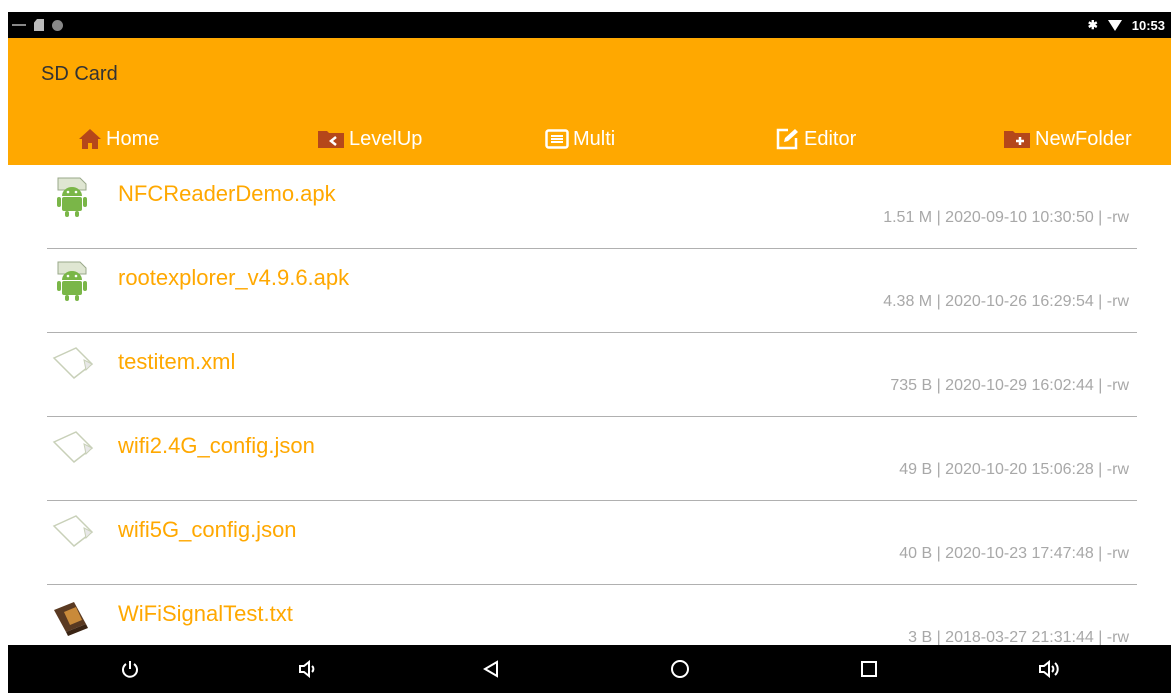 This screenshot has height=693, width=1171. I want to click on status-time: 10:53, so click(1148, 25).